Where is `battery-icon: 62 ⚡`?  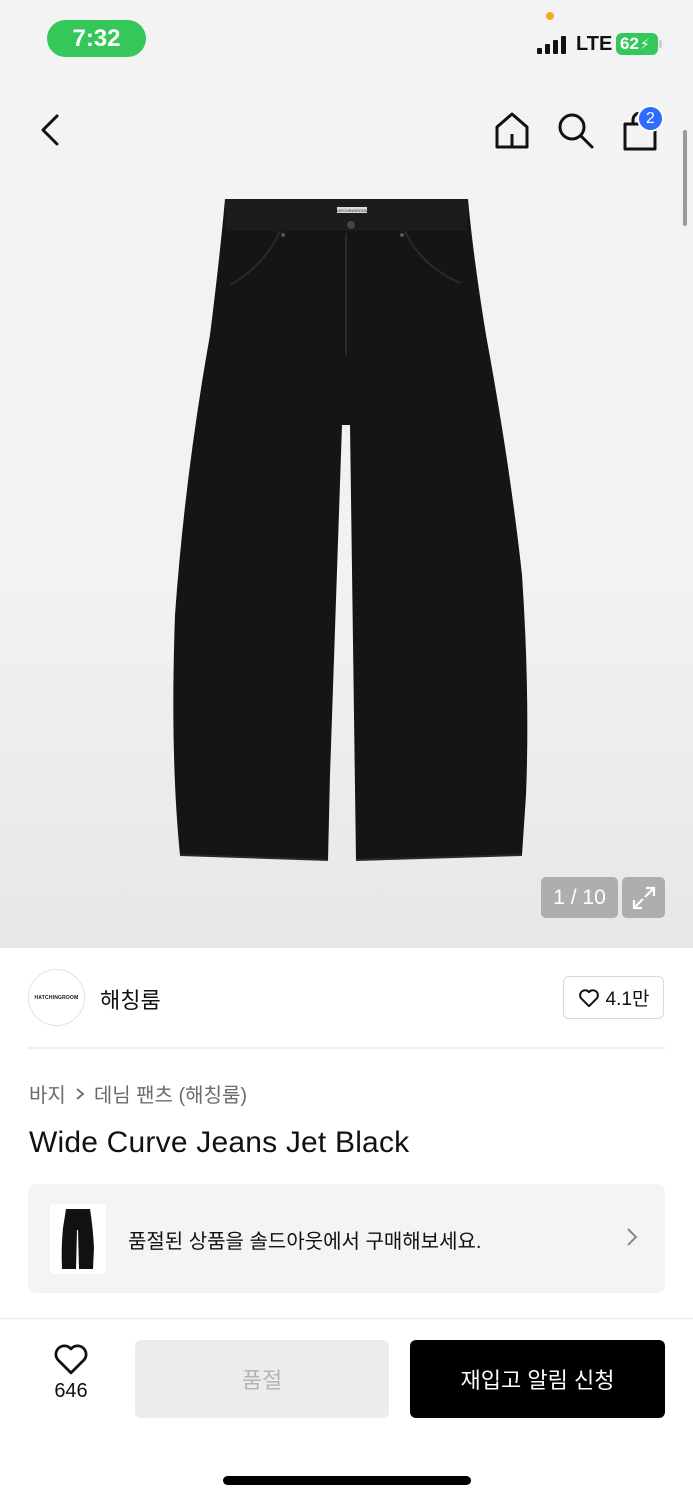 battery-icon: 62 ⚡ is located at coordinates (637, 44).